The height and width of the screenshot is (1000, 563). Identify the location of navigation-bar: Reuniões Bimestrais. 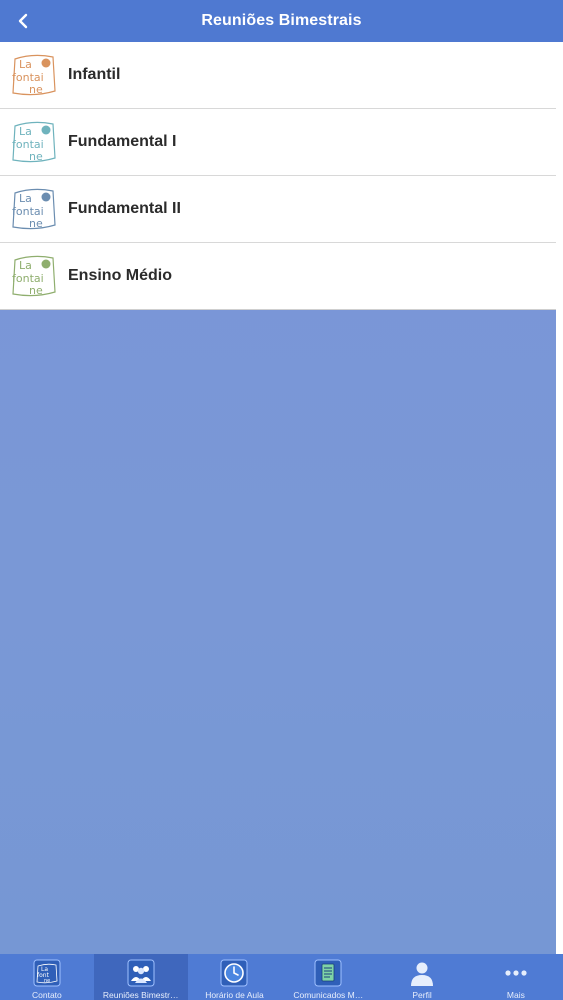
(281, 21).